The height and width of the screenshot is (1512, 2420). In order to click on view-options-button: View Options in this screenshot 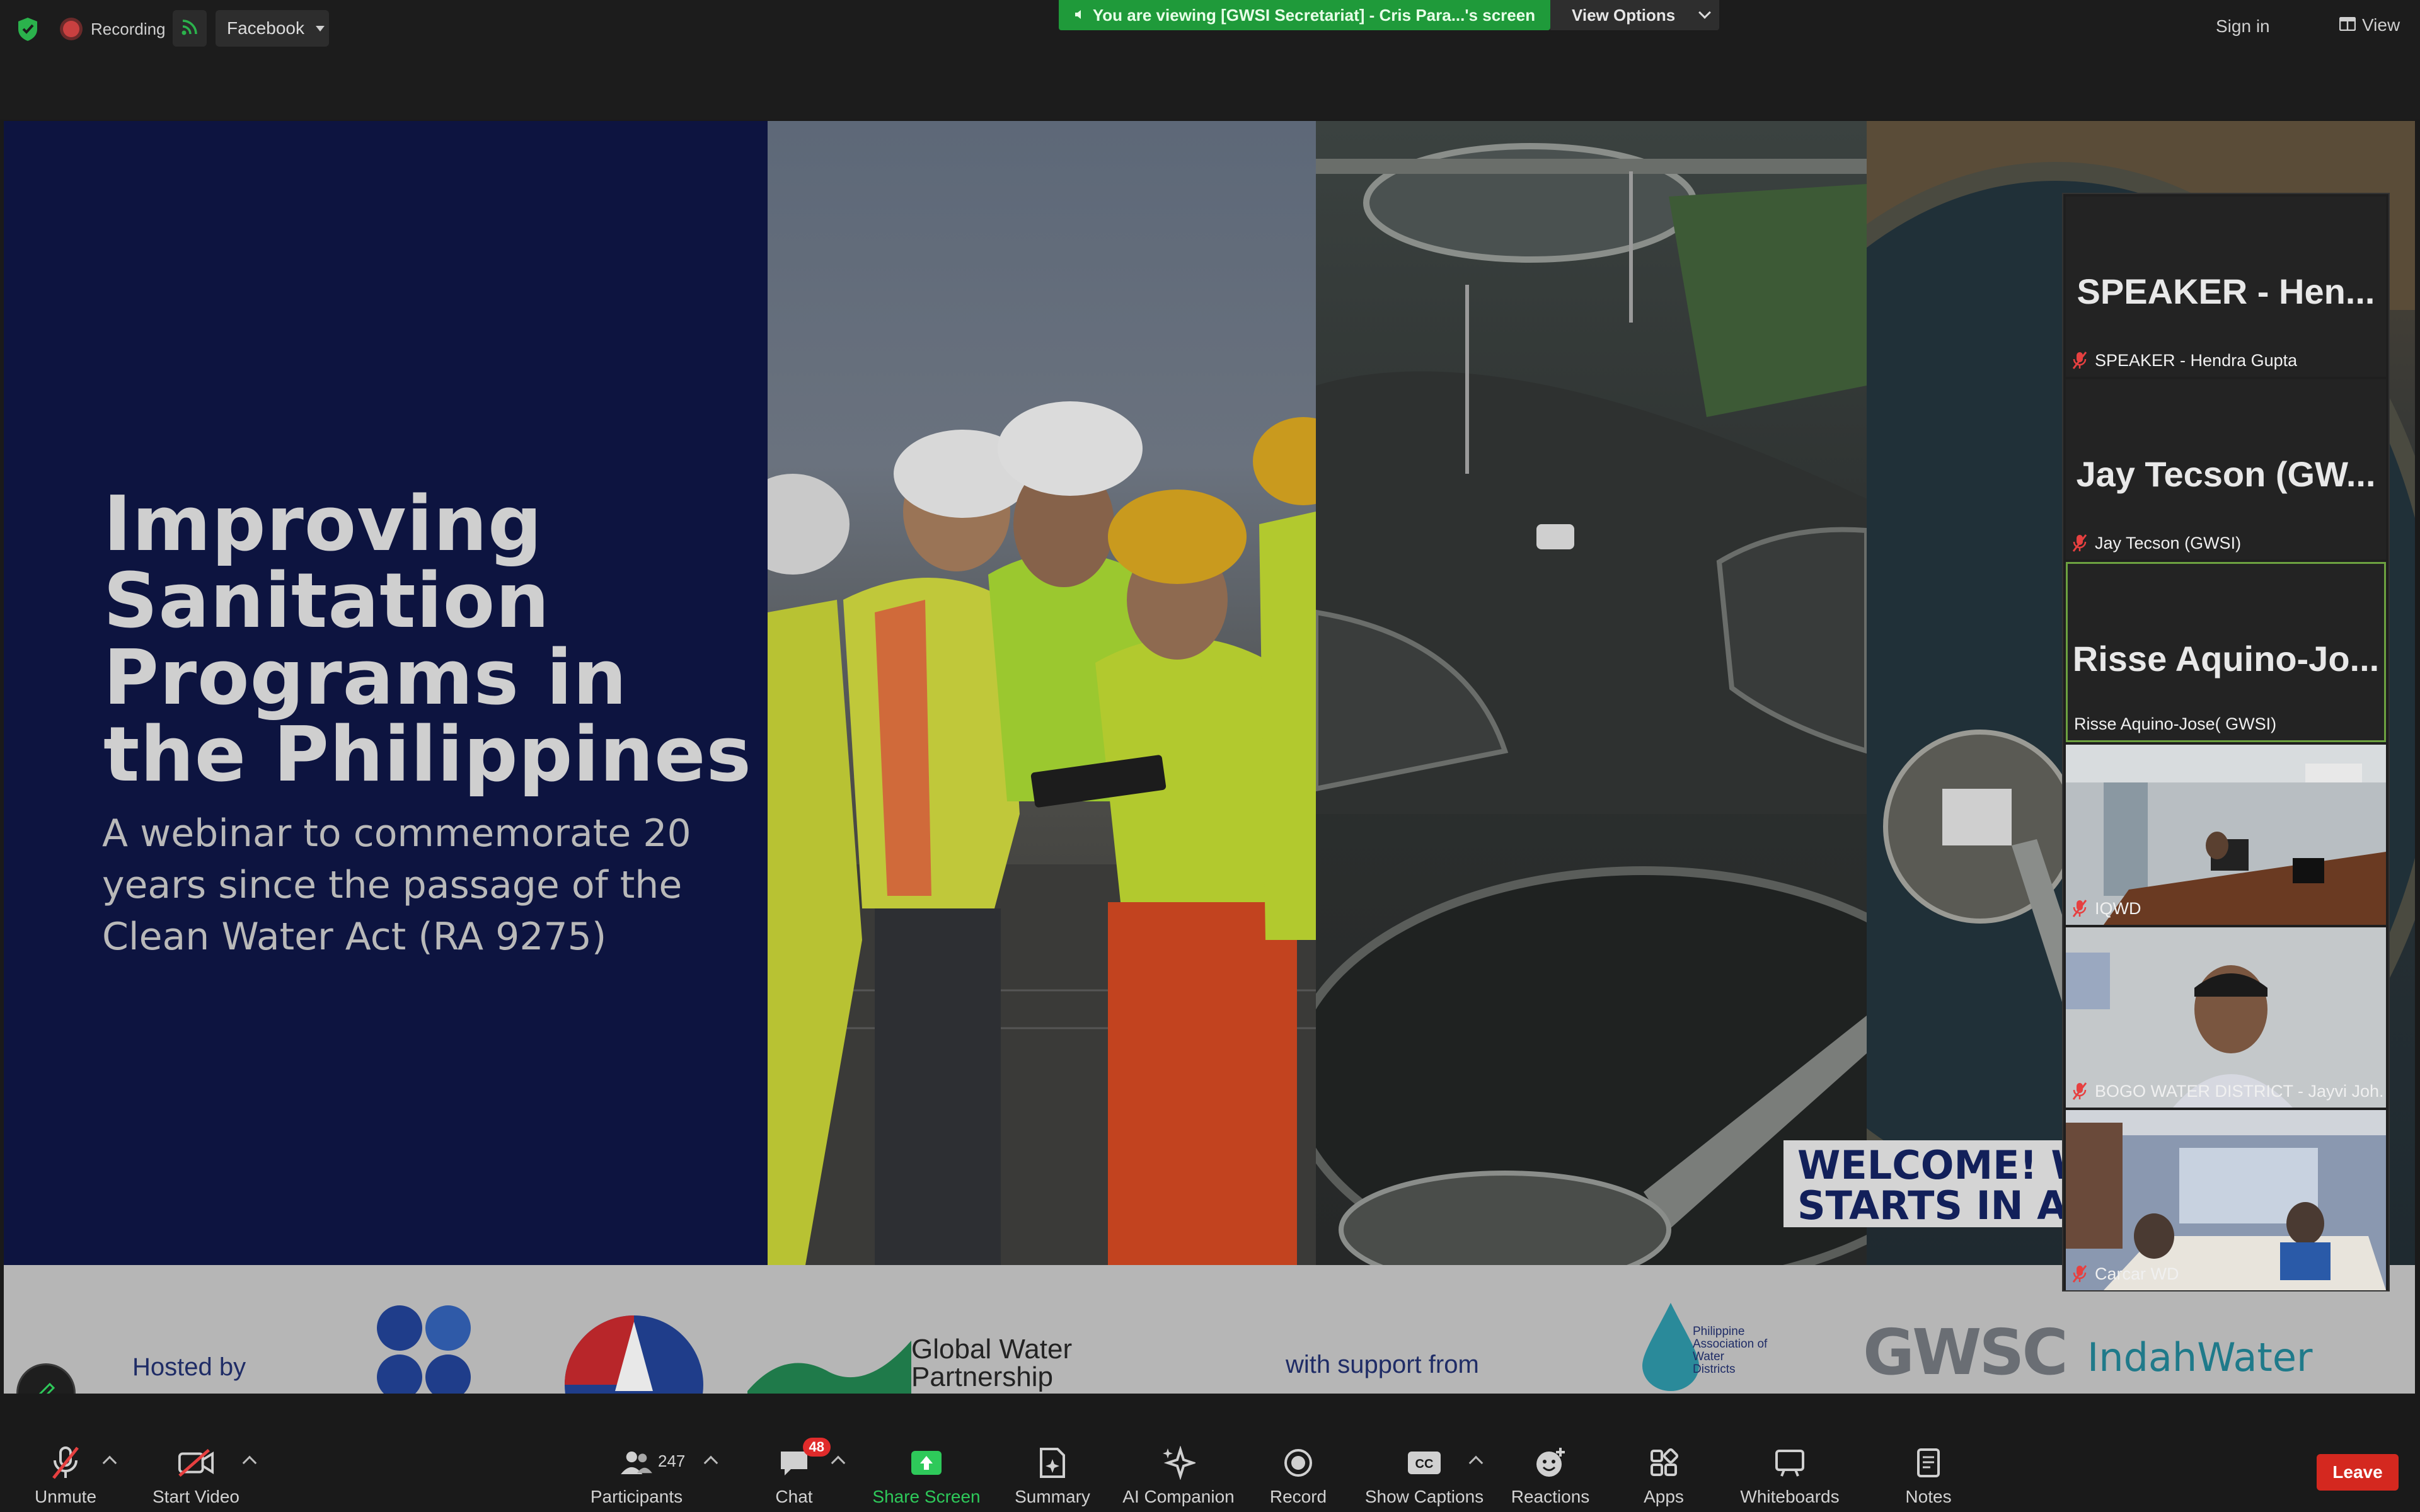, I will do `click(1635, 15)`.